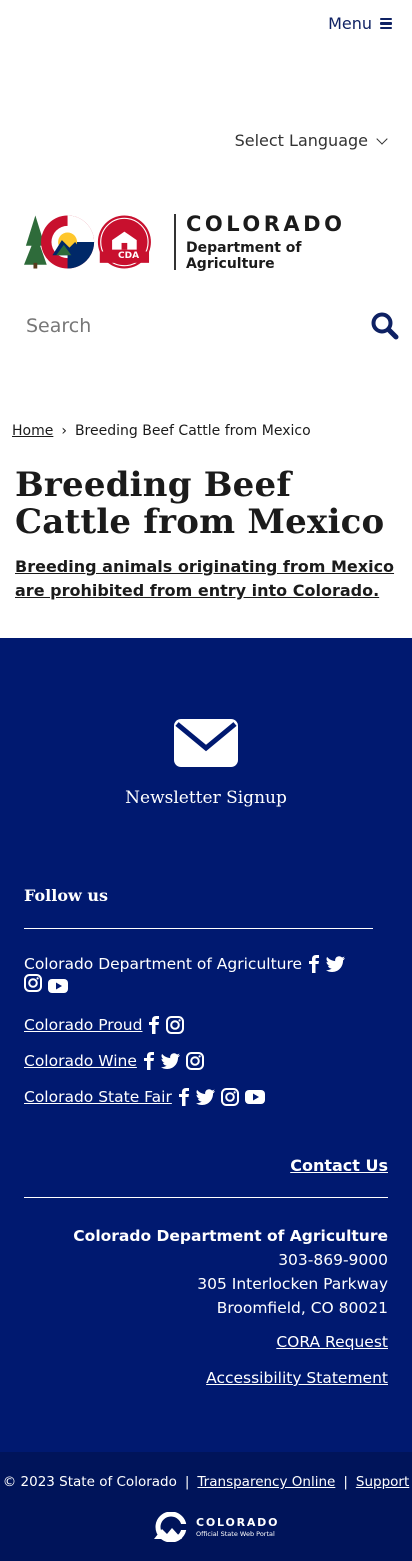 Image resolution: width=412 pixels, height=1561 pixels. What do you see at coordinates (87, 242) in the screenshot?
I see `cda-logo-mark` at bounding box center [87, 242].